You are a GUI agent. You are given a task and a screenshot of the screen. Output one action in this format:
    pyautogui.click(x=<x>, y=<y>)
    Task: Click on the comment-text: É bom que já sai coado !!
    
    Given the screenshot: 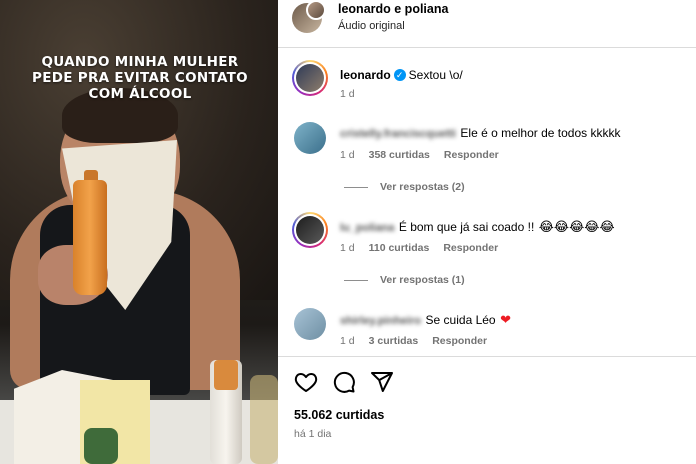 What is the action you would take?
    pyautogui.click(x=466, y=227)
    